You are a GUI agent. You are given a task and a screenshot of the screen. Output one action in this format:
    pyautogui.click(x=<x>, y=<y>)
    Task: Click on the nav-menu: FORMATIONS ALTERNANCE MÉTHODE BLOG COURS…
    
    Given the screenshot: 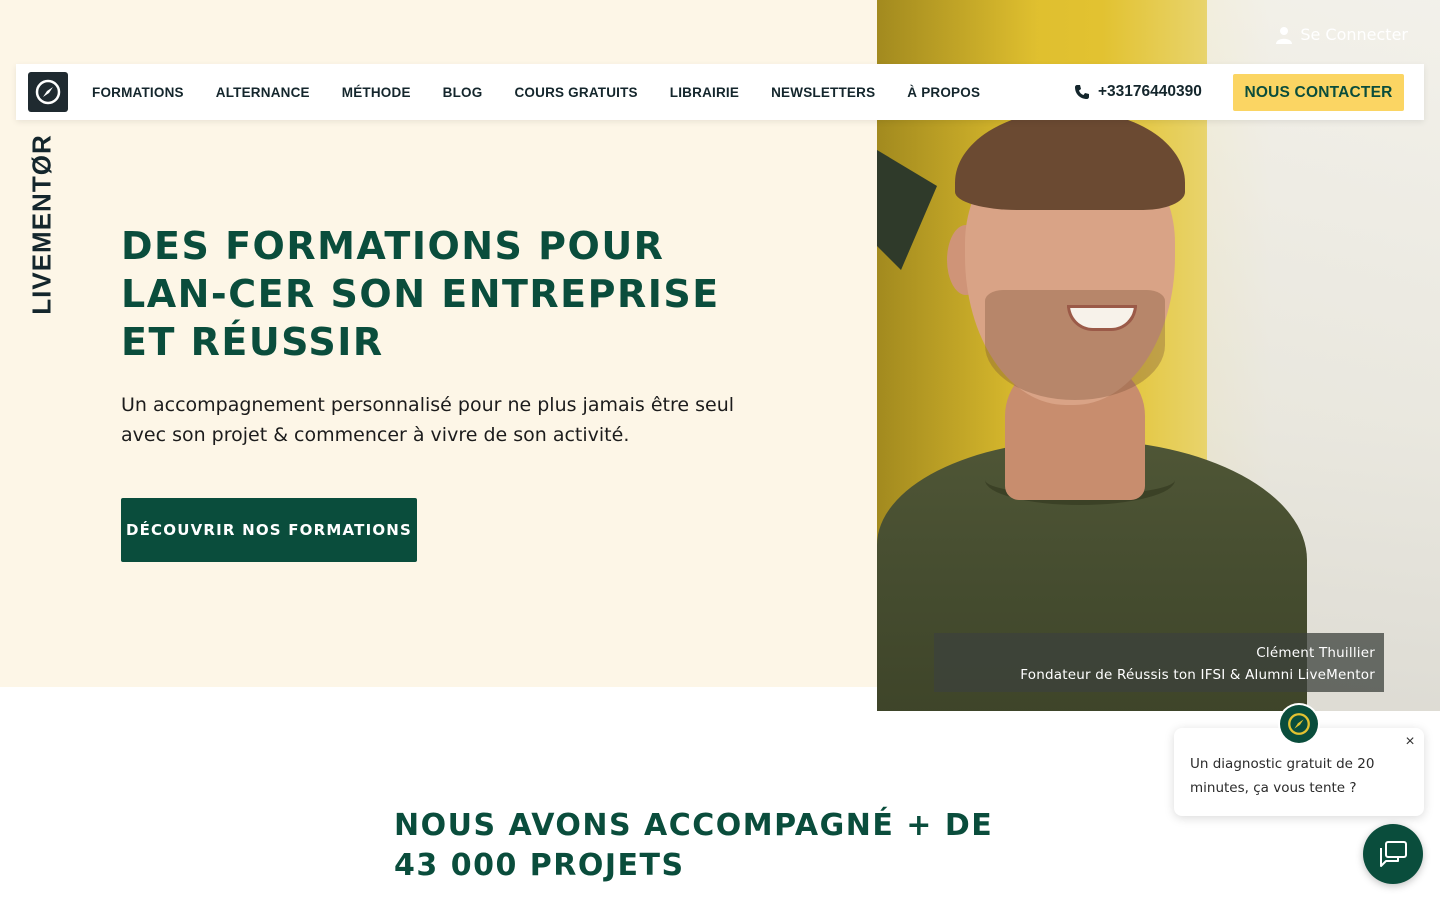 What is the action you would take?
    pyautogui.click(x=552, y=92)
    